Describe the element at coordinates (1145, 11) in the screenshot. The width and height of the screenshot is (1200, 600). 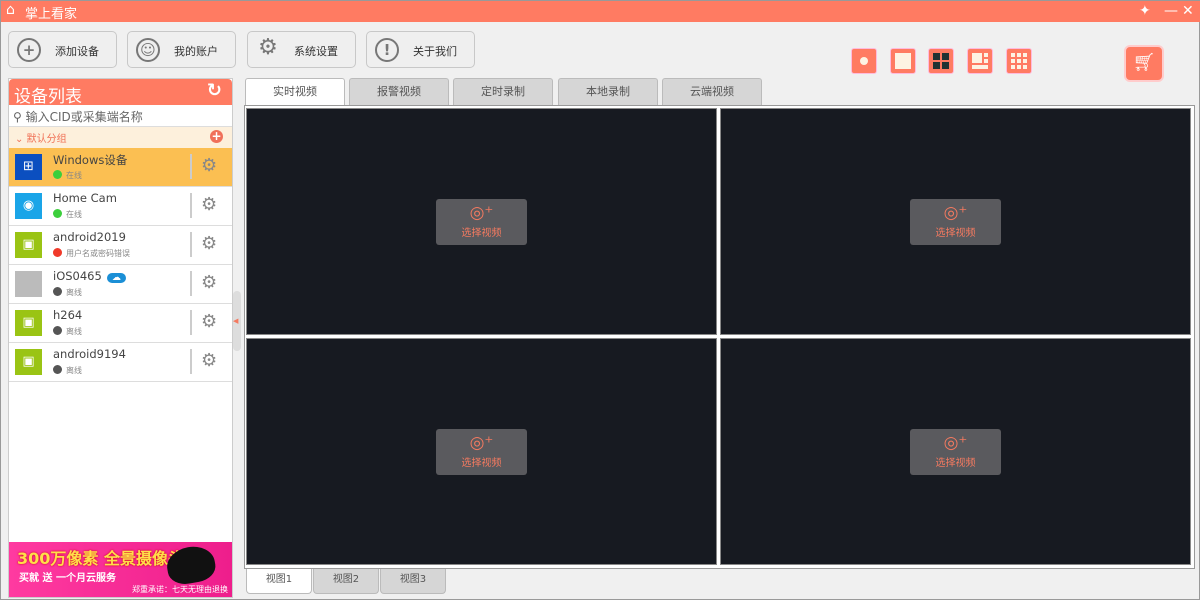
I see `pin-icon: ✦` at that location.